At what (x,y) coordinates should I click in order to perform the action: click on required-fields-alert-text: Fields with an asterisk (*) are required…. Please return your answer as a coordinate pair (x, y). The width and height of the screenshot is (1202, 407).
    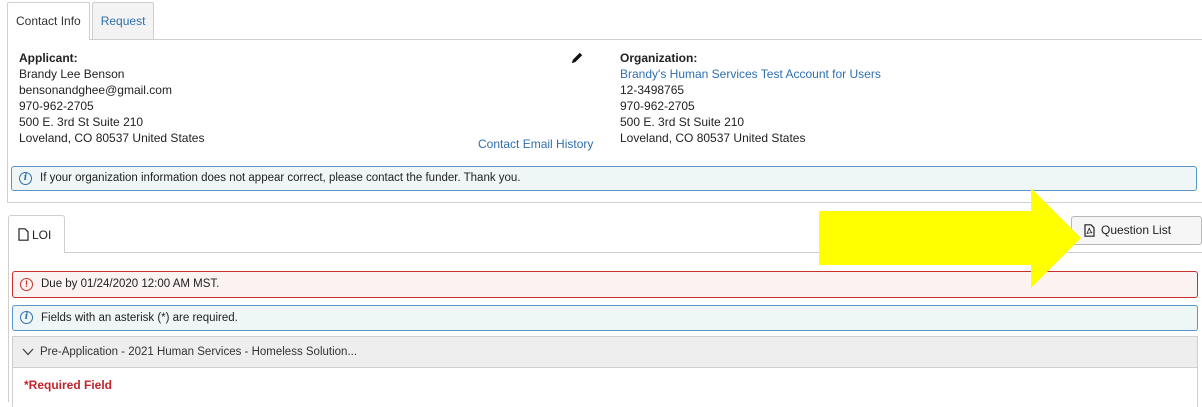
    Looking at the image, I should click on (139, 318).